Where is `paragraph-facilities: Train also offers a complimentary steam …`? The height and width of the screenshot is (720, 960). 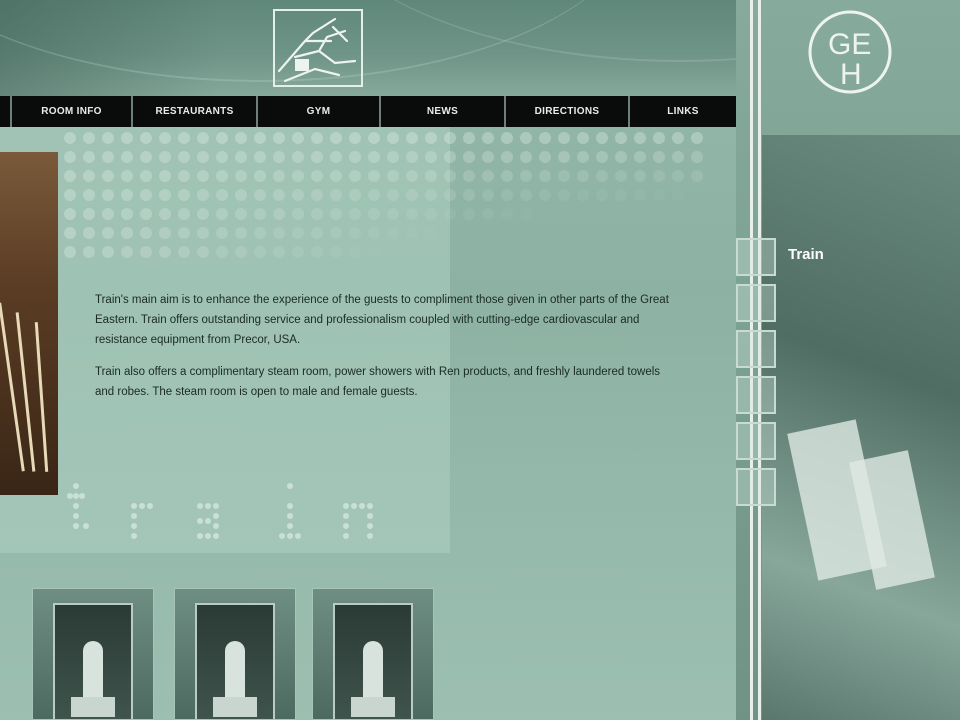
paragraph-facilities: Train also offers a complimentary steam … is located at coordinates (378, 382).